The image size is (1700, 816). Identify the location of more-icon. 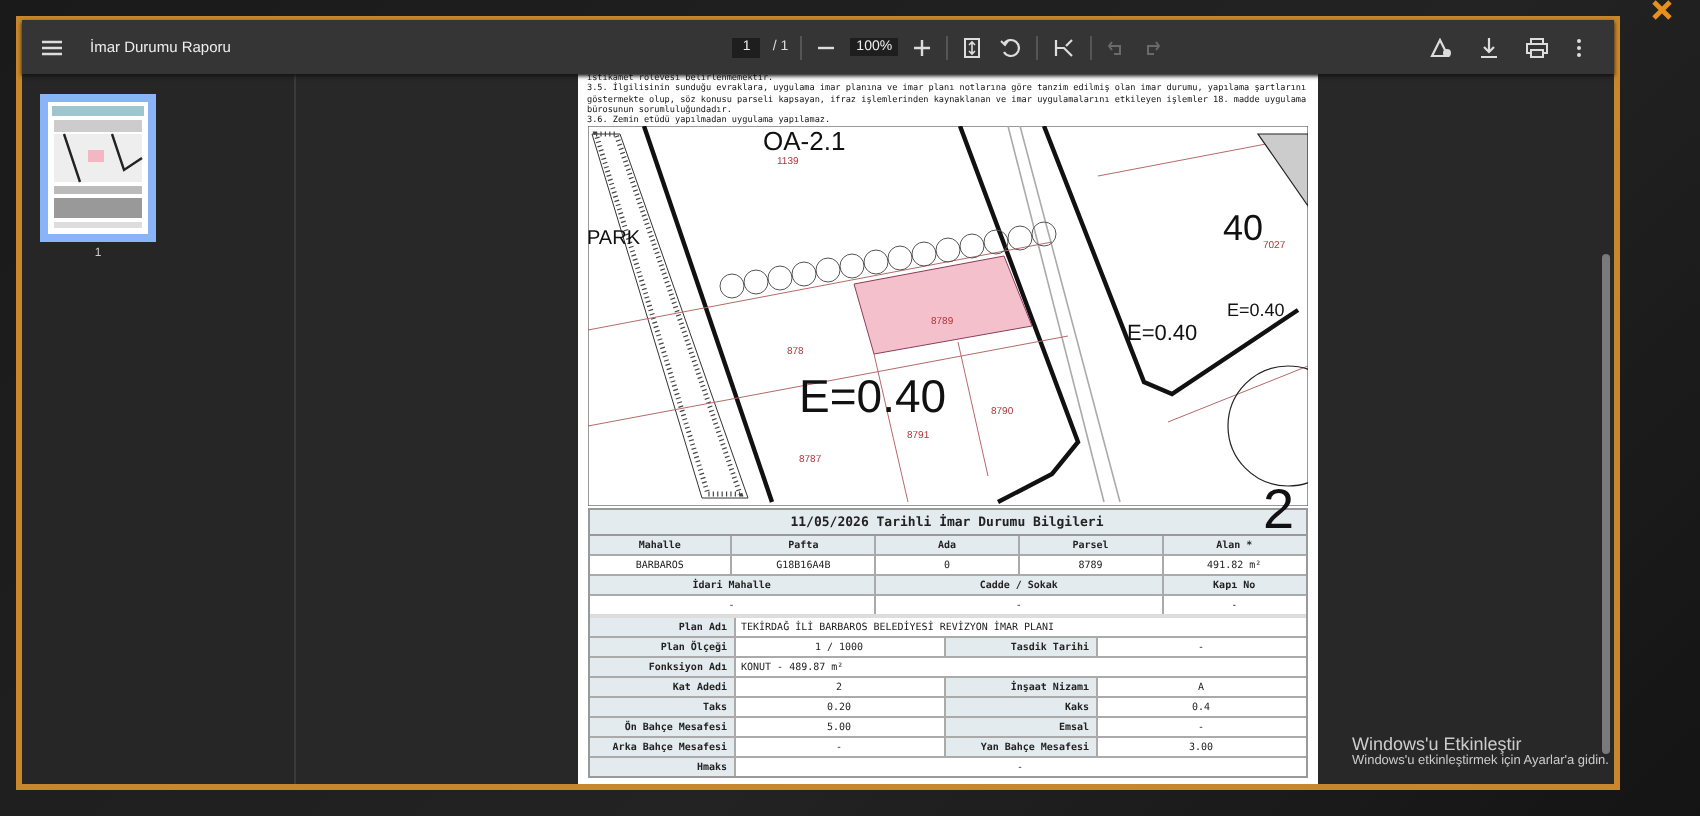
(1579, 47).